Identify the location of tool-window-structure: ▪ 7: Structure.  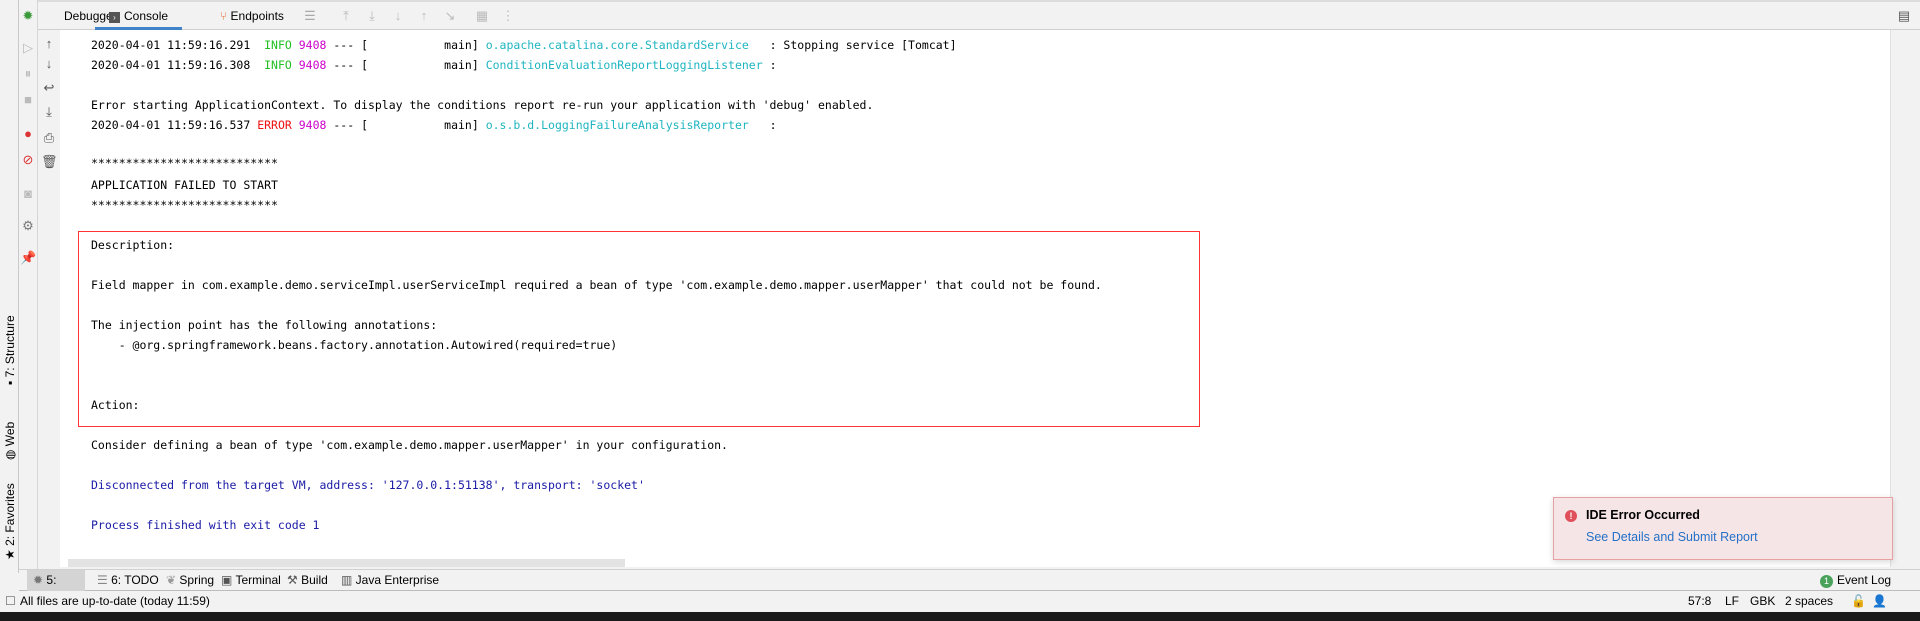
(10, 350).